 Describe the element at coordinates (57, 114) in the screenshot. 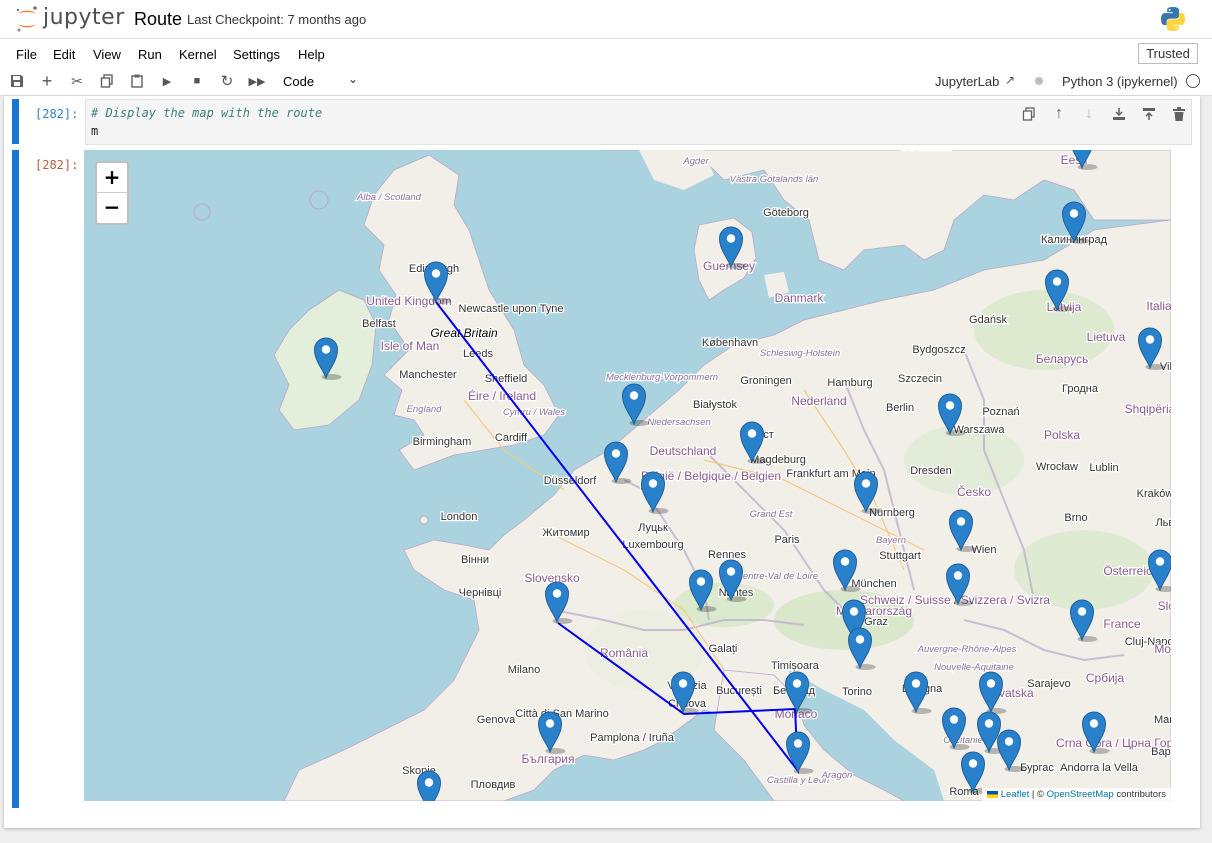

I see `input-prompt: [282]:` at that location.